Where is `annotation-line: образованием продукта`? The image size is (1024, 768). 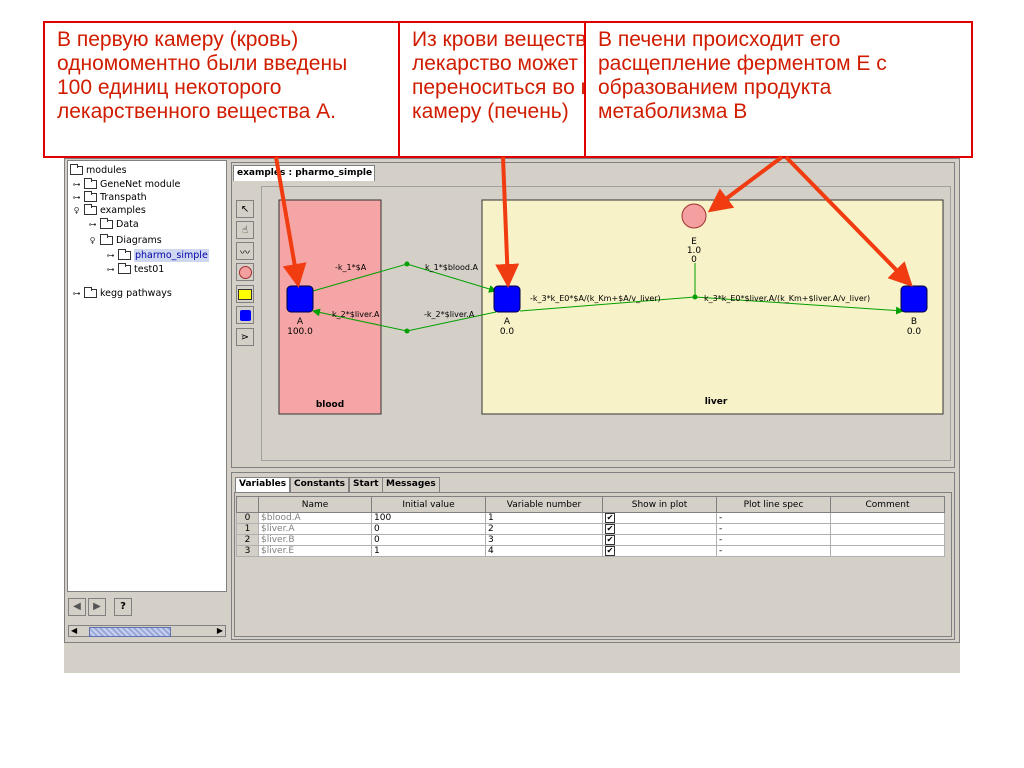
annotation-line: образованием продукта is located at coordinates (715, 87).